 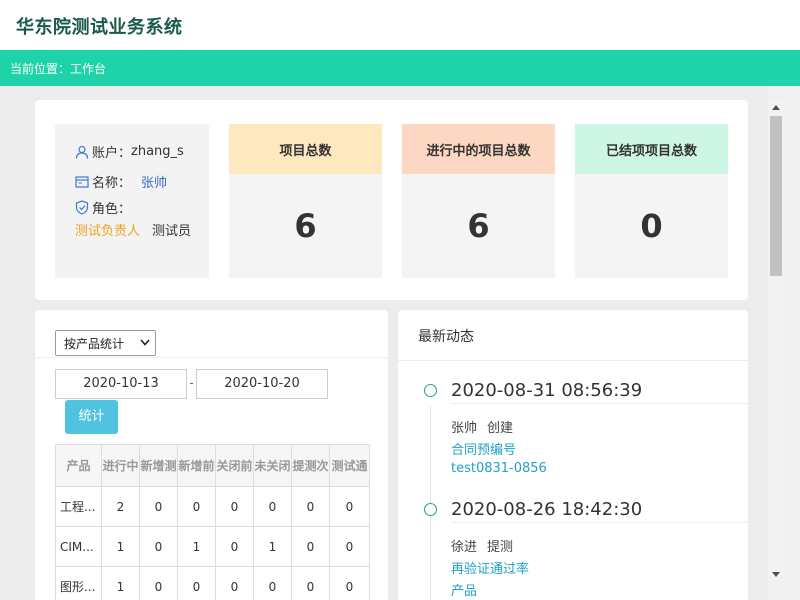 I want to click on stat-label: 项目总数, so click(x=305, y=149).